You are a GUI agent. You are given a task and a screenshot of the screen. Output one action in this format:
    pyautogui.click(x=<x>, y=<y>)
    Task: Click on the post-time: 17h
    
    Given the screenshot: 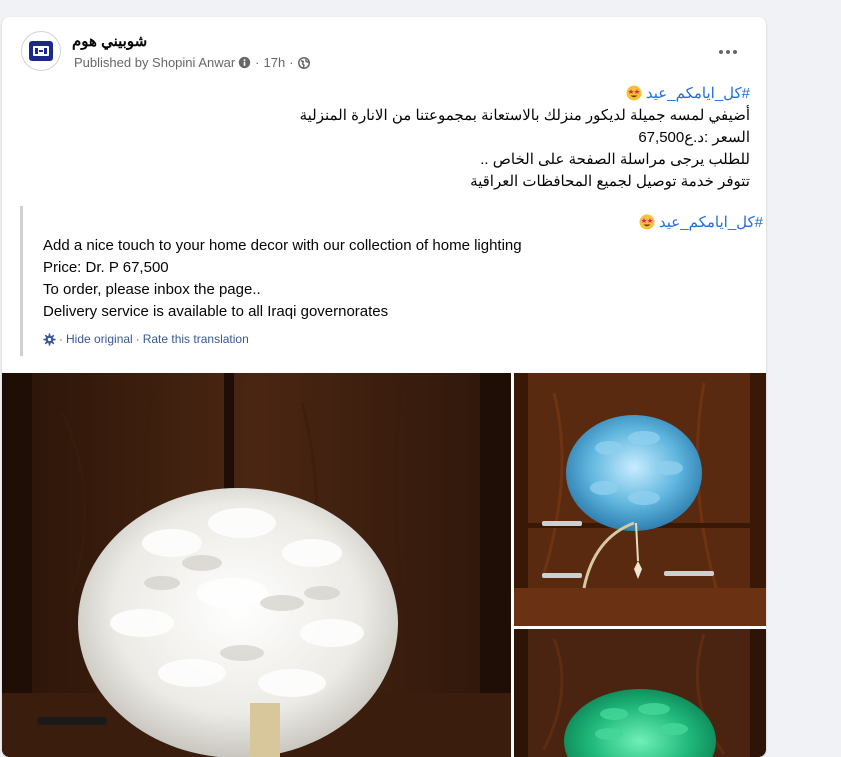 What is the action you would take?
    pyautogui.click(x=275, y=62)
    